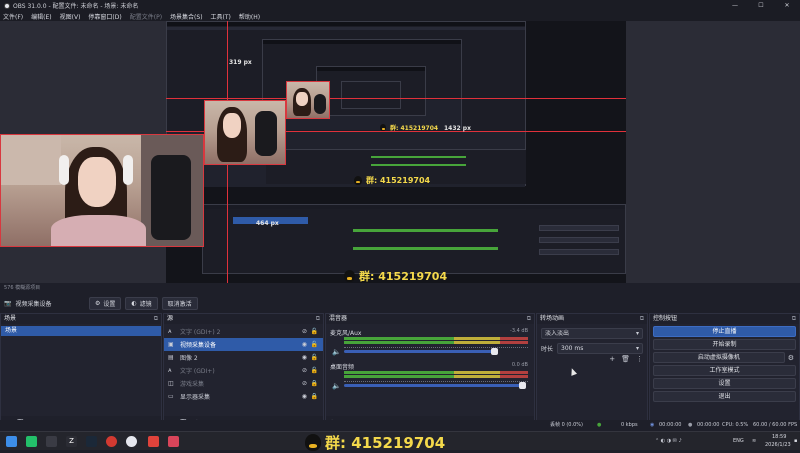 This screenshot has height=453, width=800. I want to click on dock-header: 源 ⧉, so click(243, 319).